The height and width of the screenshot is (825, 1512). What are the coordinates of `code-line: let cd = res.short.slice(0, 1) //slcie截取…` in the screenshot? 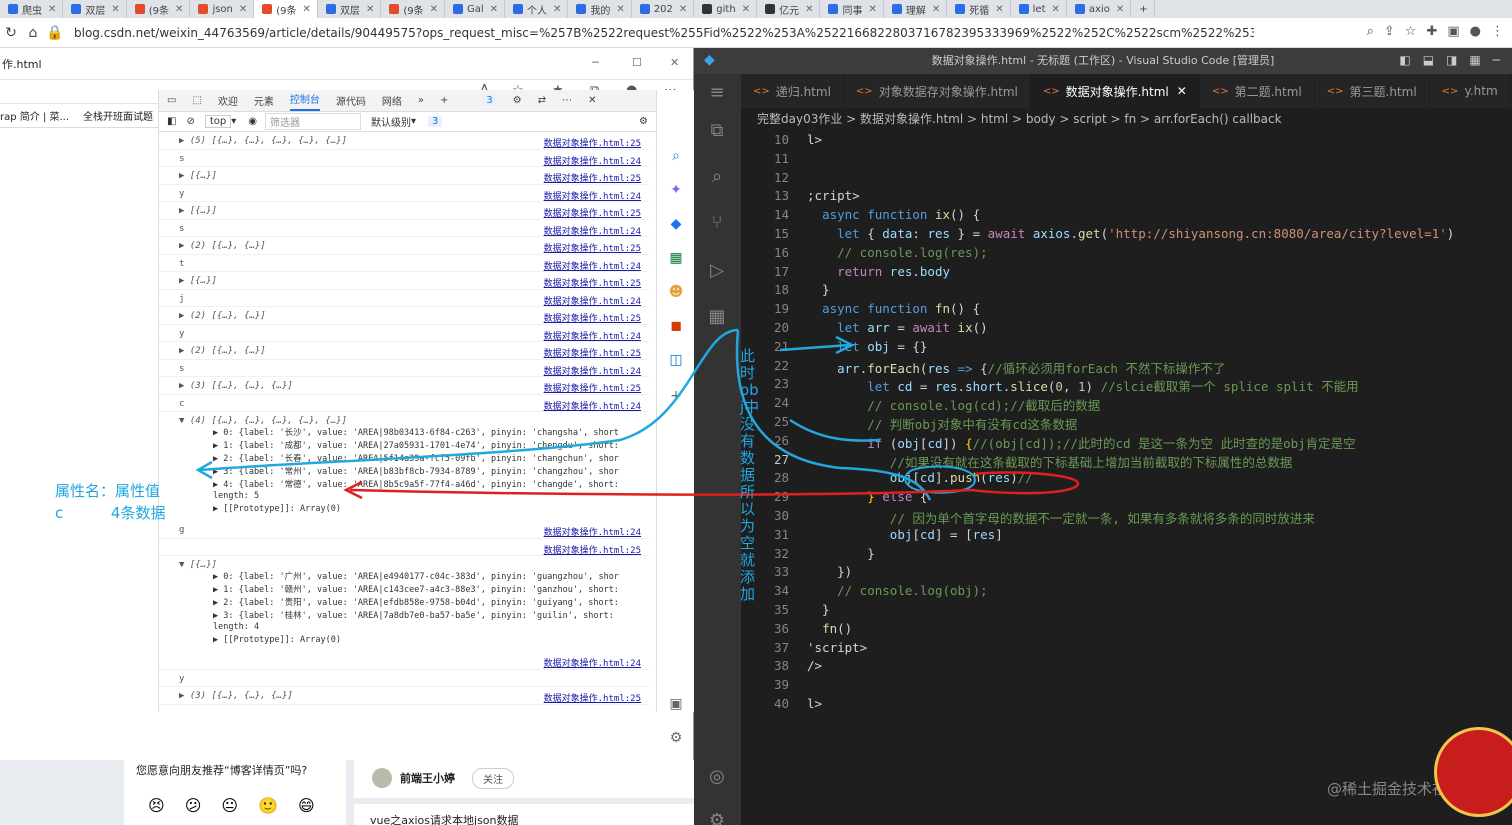 It's located at (1082, 385).